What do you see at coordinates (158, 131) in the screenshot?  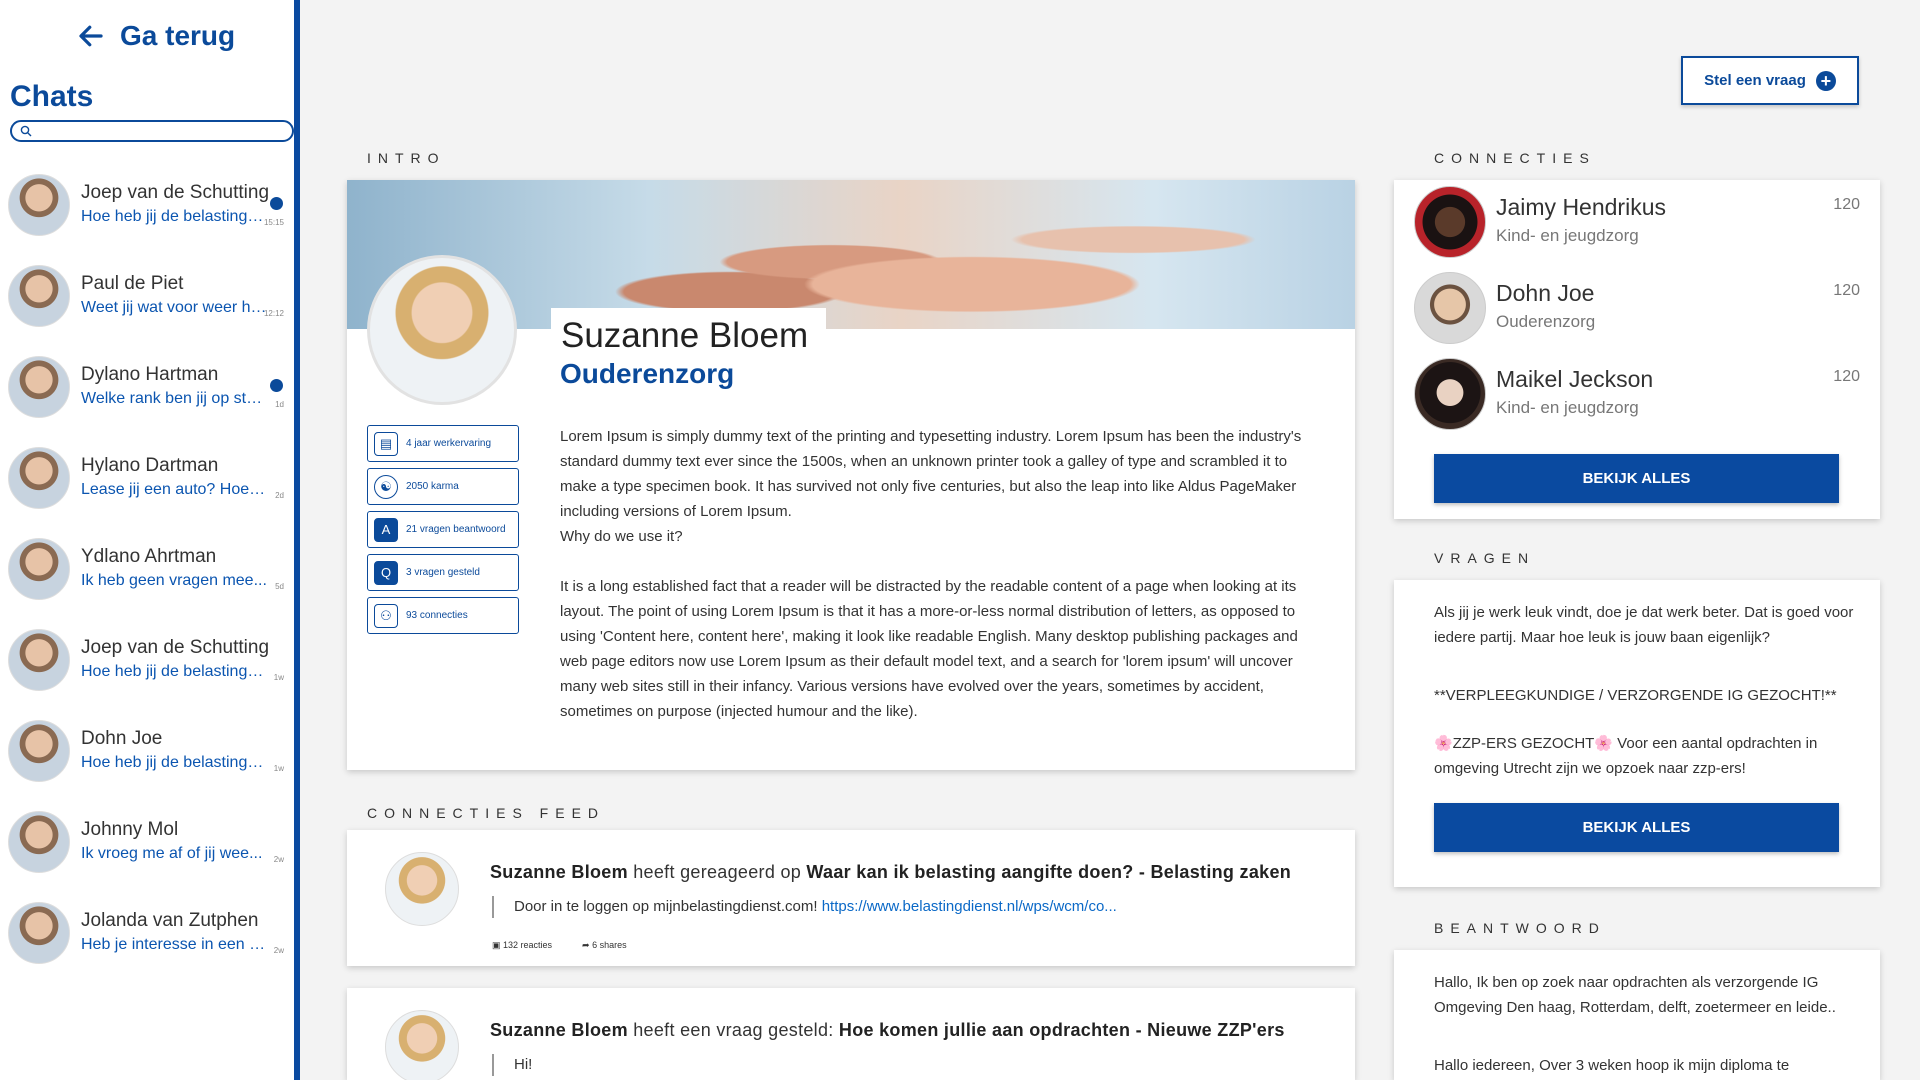 I see `search-input` at bounding box center [158, 131].